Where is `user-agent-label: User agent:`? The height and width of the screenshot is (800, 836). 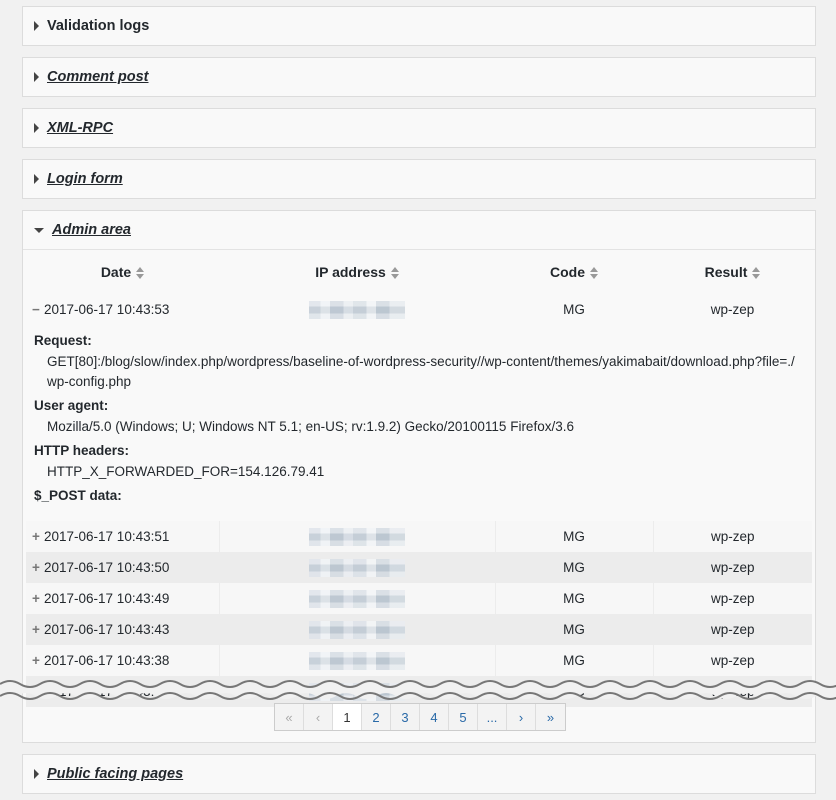 user-agent-label: User agent: is located at coordinates (71, 405).